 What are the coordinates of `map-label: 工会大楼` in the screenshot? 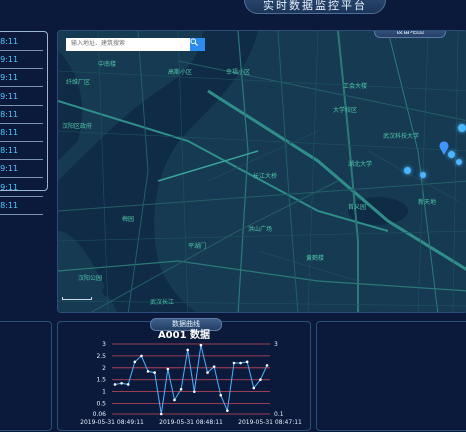 It's located at (355, 86).